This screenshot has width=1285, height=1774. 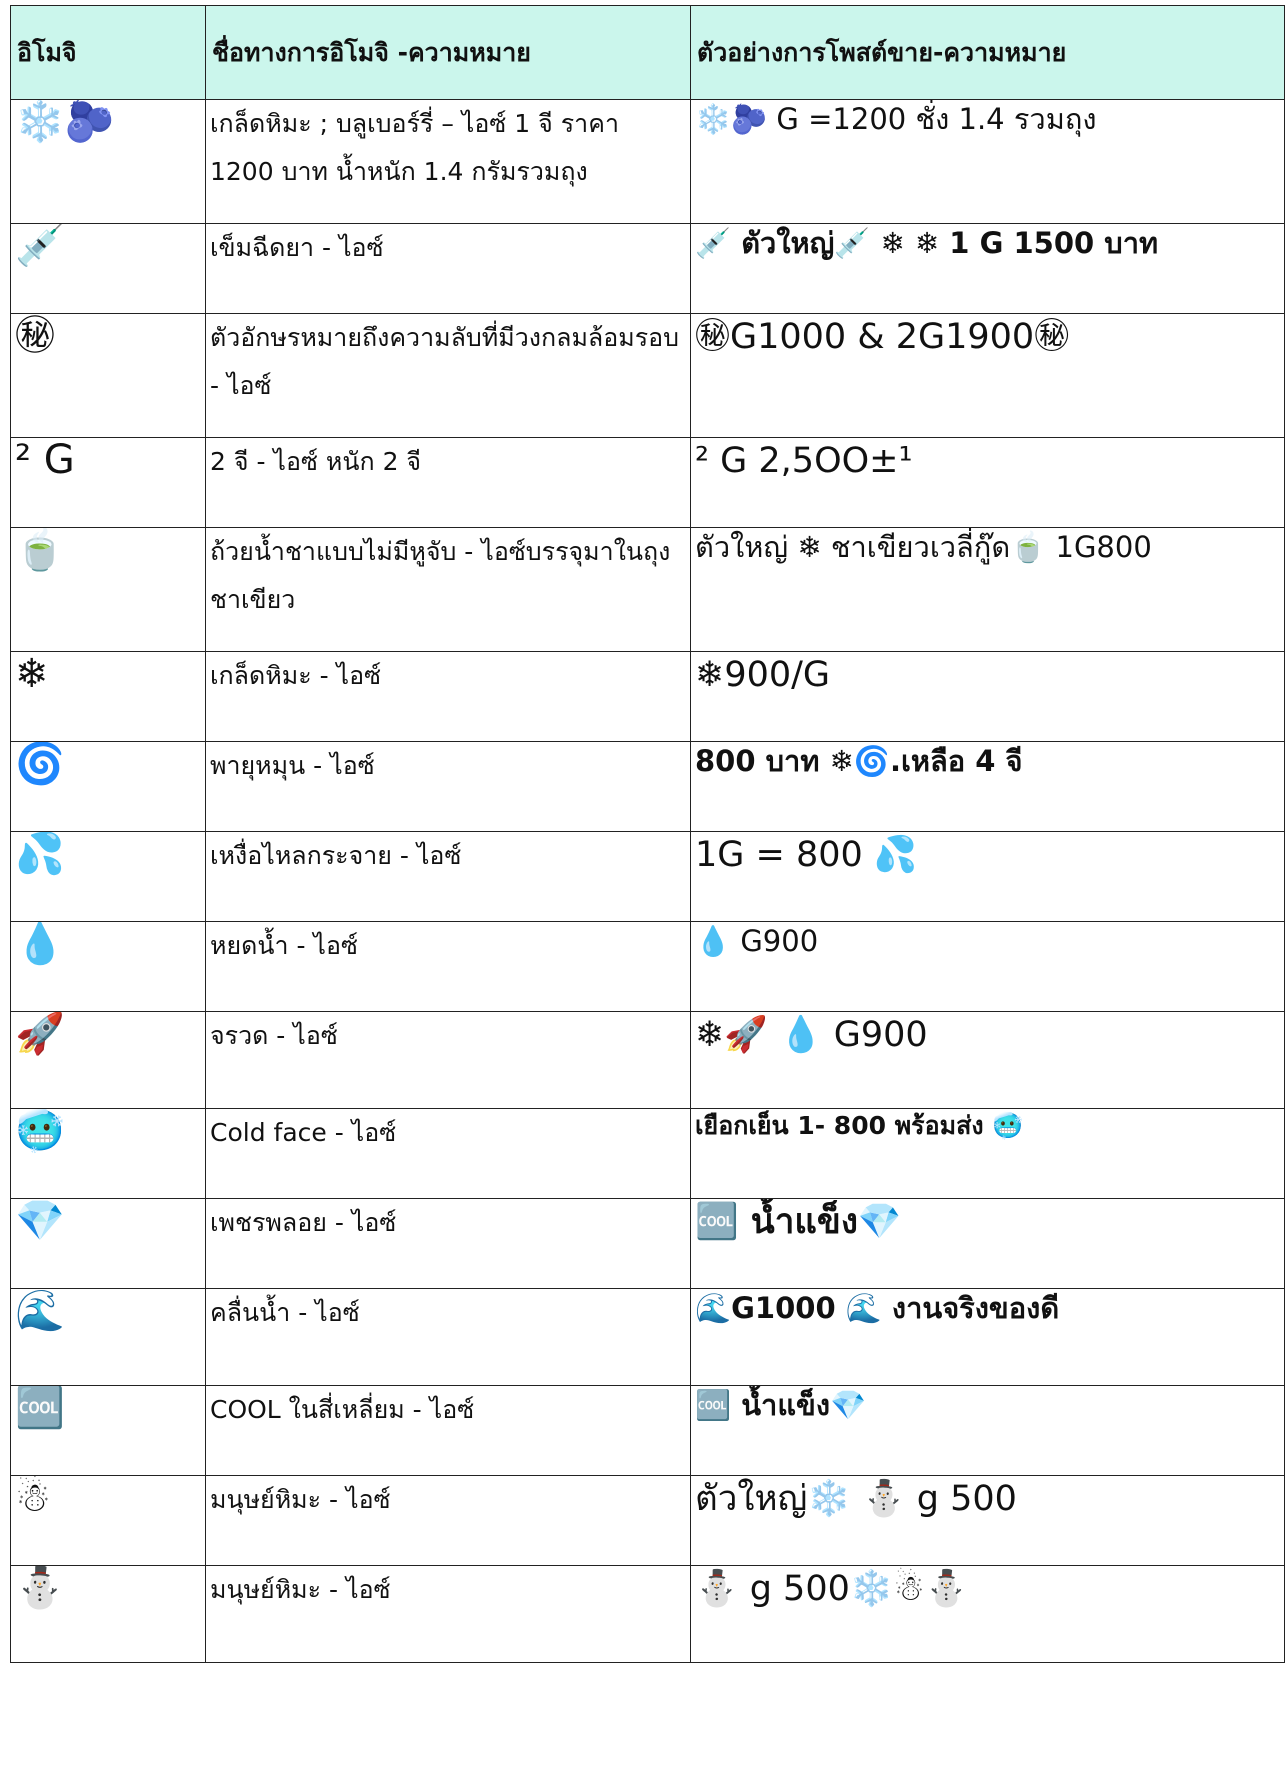 What do you see at coordinates (108, 1153) in the screenshot?
I see `emoji-cell: 🥶` at bounding box center [108, 1153].